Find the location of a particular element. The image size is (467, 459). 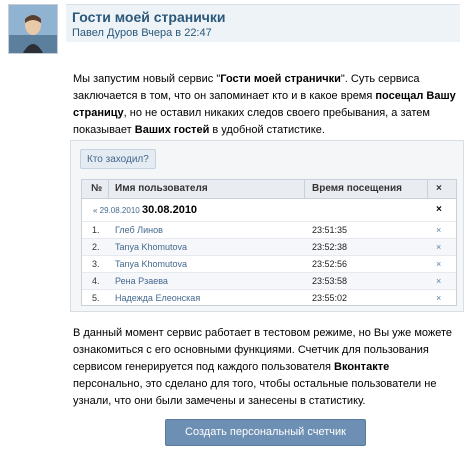

intro-text-4: в удобной статистике. is located at coordinates (267, 130).